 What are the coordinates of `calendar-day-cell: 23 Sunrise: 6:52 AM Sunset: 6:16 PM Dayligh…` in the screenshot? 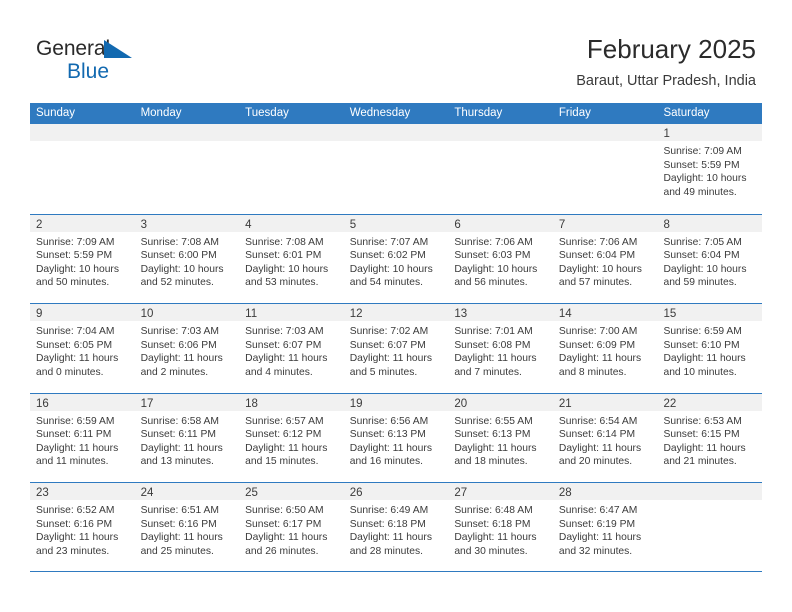 It's located at (82, 527).